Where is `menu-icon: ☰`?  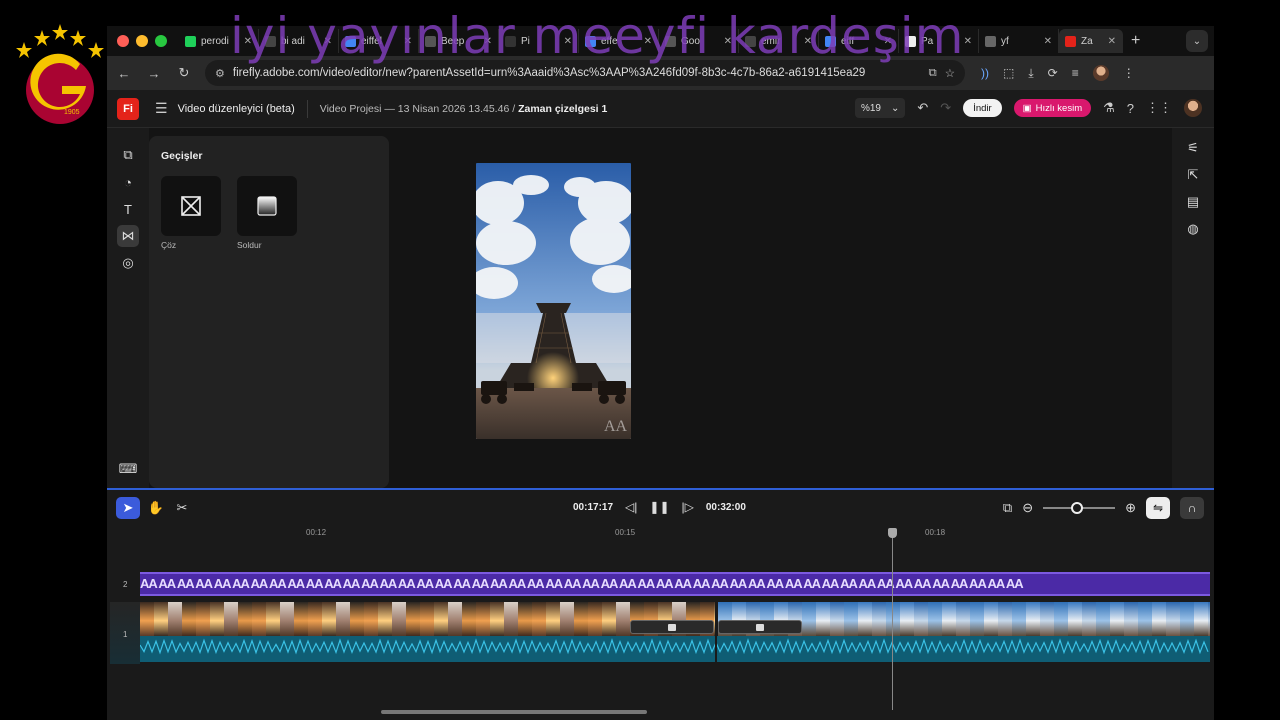 menu-icon: ☰ is located at coordinates (161, 108).